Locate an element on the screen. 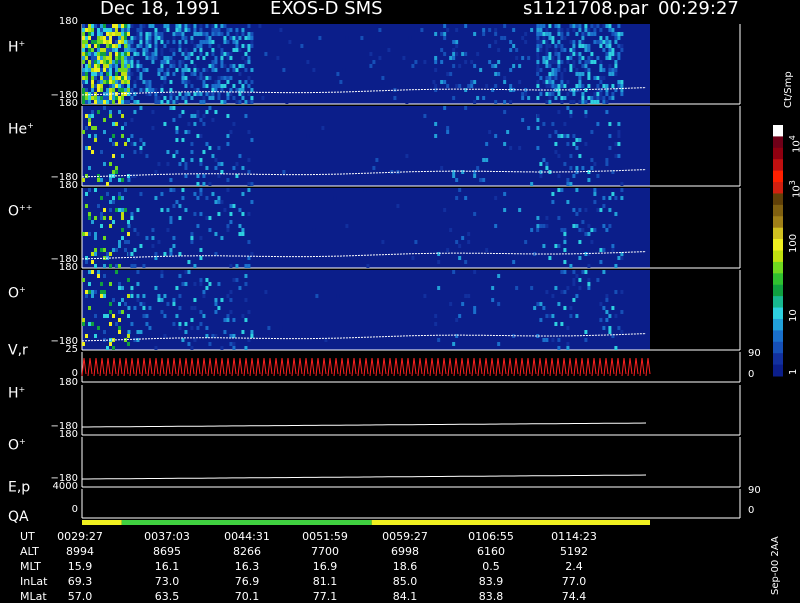 This screenshot has height=603, width=800. ephemeris-cell: 16.1 is located at coordinates (167, 566).